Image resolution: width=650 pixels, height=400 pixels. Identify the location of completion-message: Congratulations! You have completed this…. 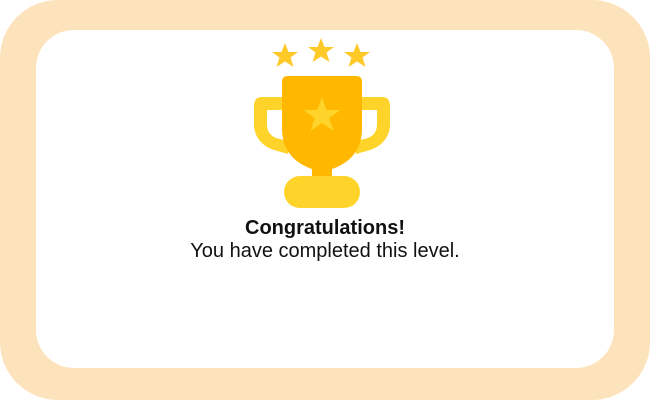
(325, 240).